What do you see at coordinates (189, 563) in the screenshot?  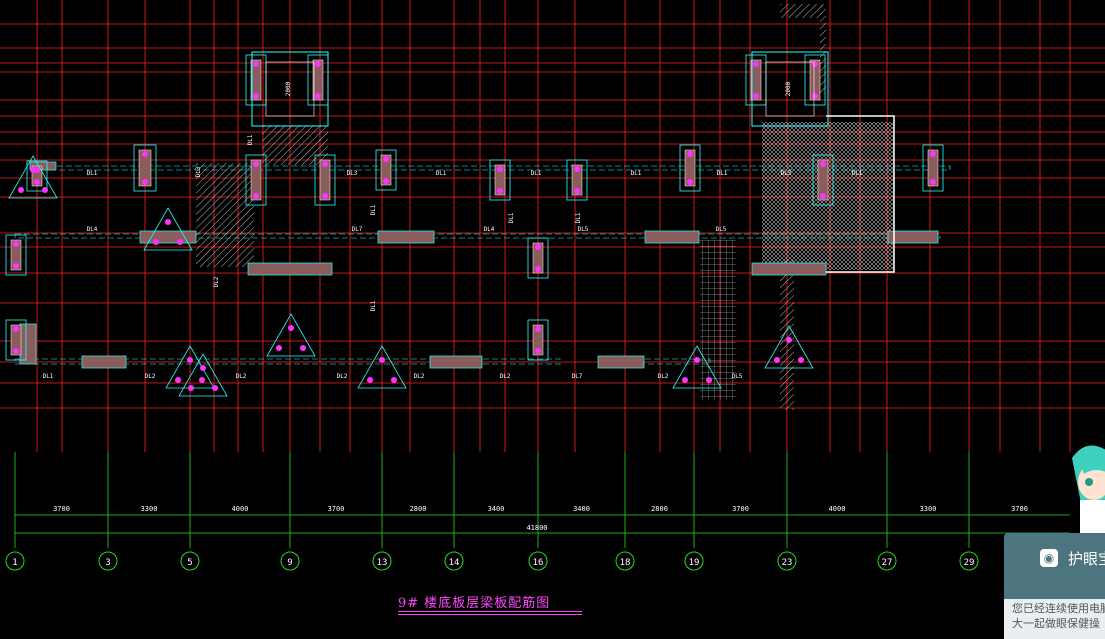 I see `axis-label: 5` at bounding box center [189, 563].